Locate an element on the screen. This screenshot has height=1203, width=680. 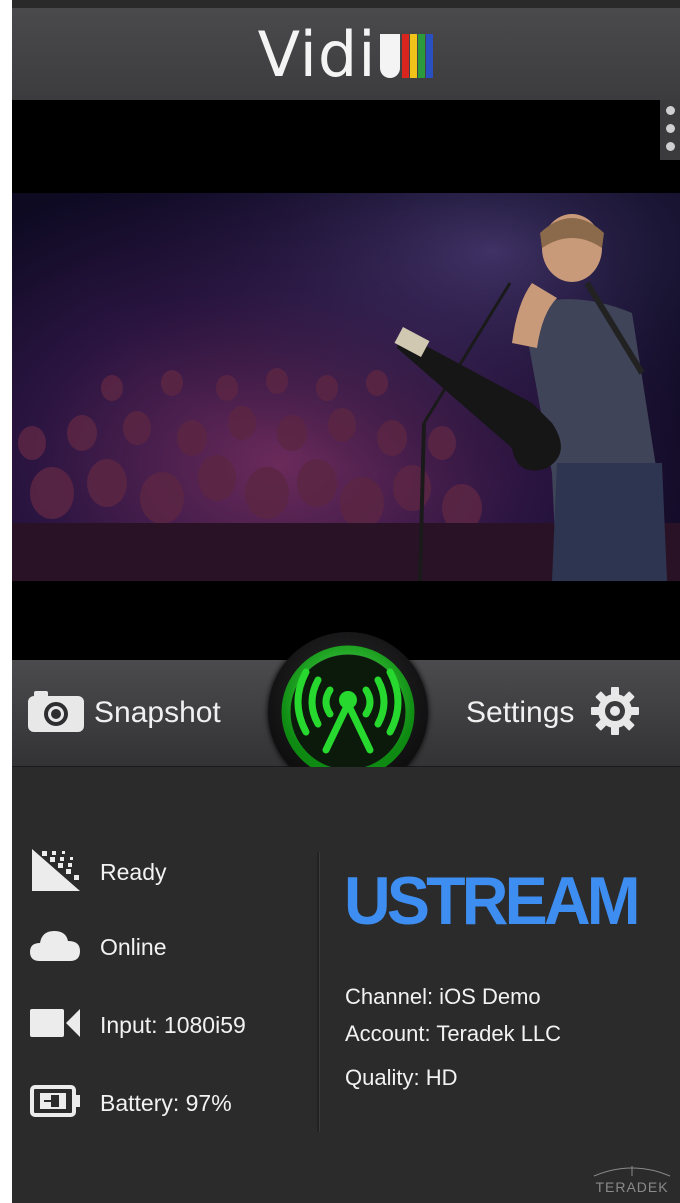
panel-divider is located at coordinates (318, 992).